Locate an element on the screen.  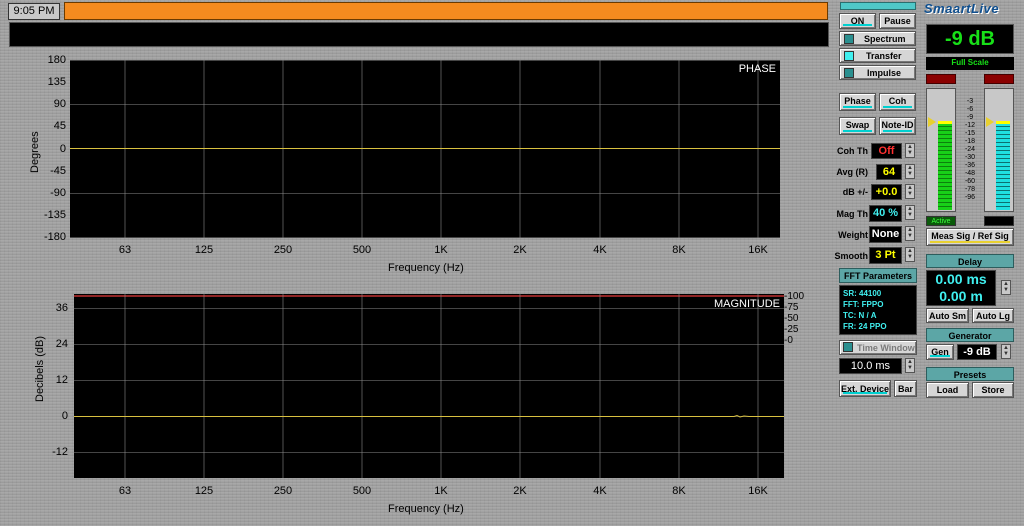
auto-sm-label: Auto Sm is located at coordinates (947, 316).